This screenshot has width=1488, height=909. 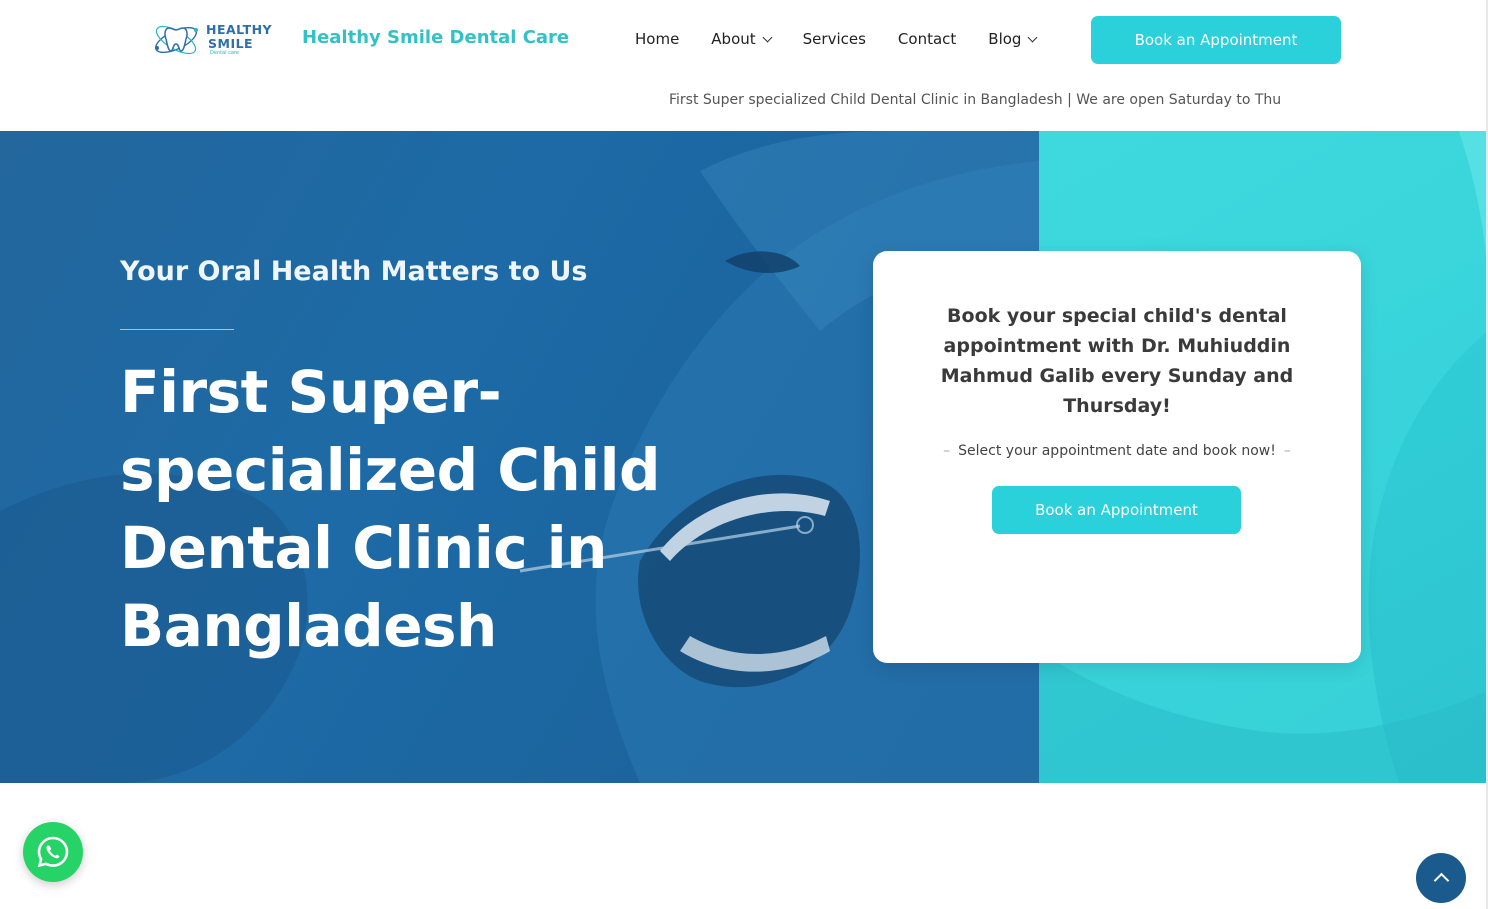 I want to click on nav-item-label: Contact, so click(x=927, y=39).